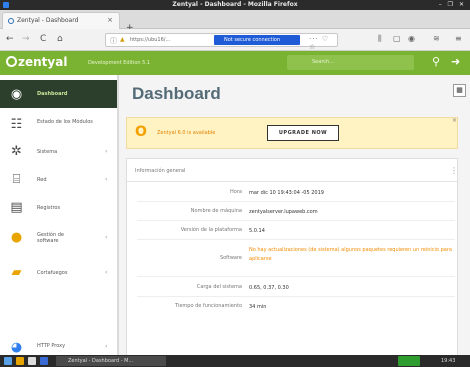 The image size is (470, 367). Describe the element at coordinates (448, 361) in the screenshot. I see `clock: 19:43` at that location.